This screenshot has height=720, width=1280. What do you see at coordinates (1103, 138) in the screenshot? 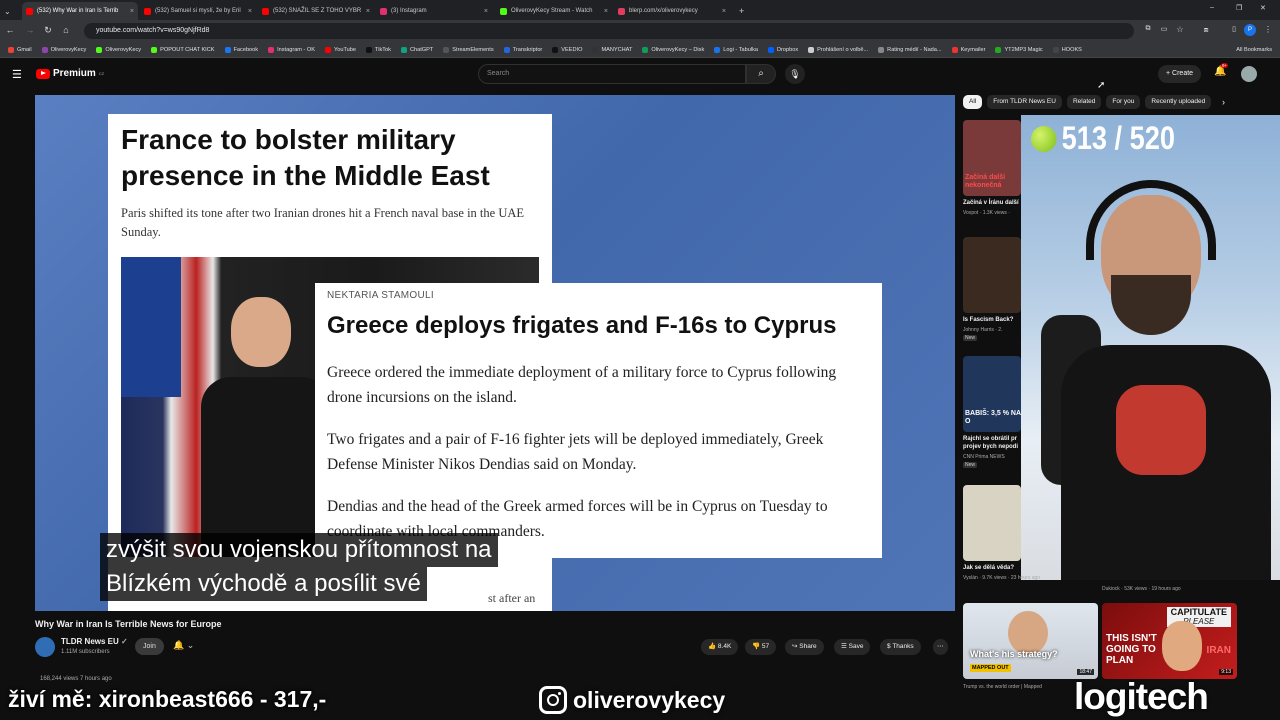
I see `sub-goal-counter: 513 / 520` at bounding box center [1103, 138].